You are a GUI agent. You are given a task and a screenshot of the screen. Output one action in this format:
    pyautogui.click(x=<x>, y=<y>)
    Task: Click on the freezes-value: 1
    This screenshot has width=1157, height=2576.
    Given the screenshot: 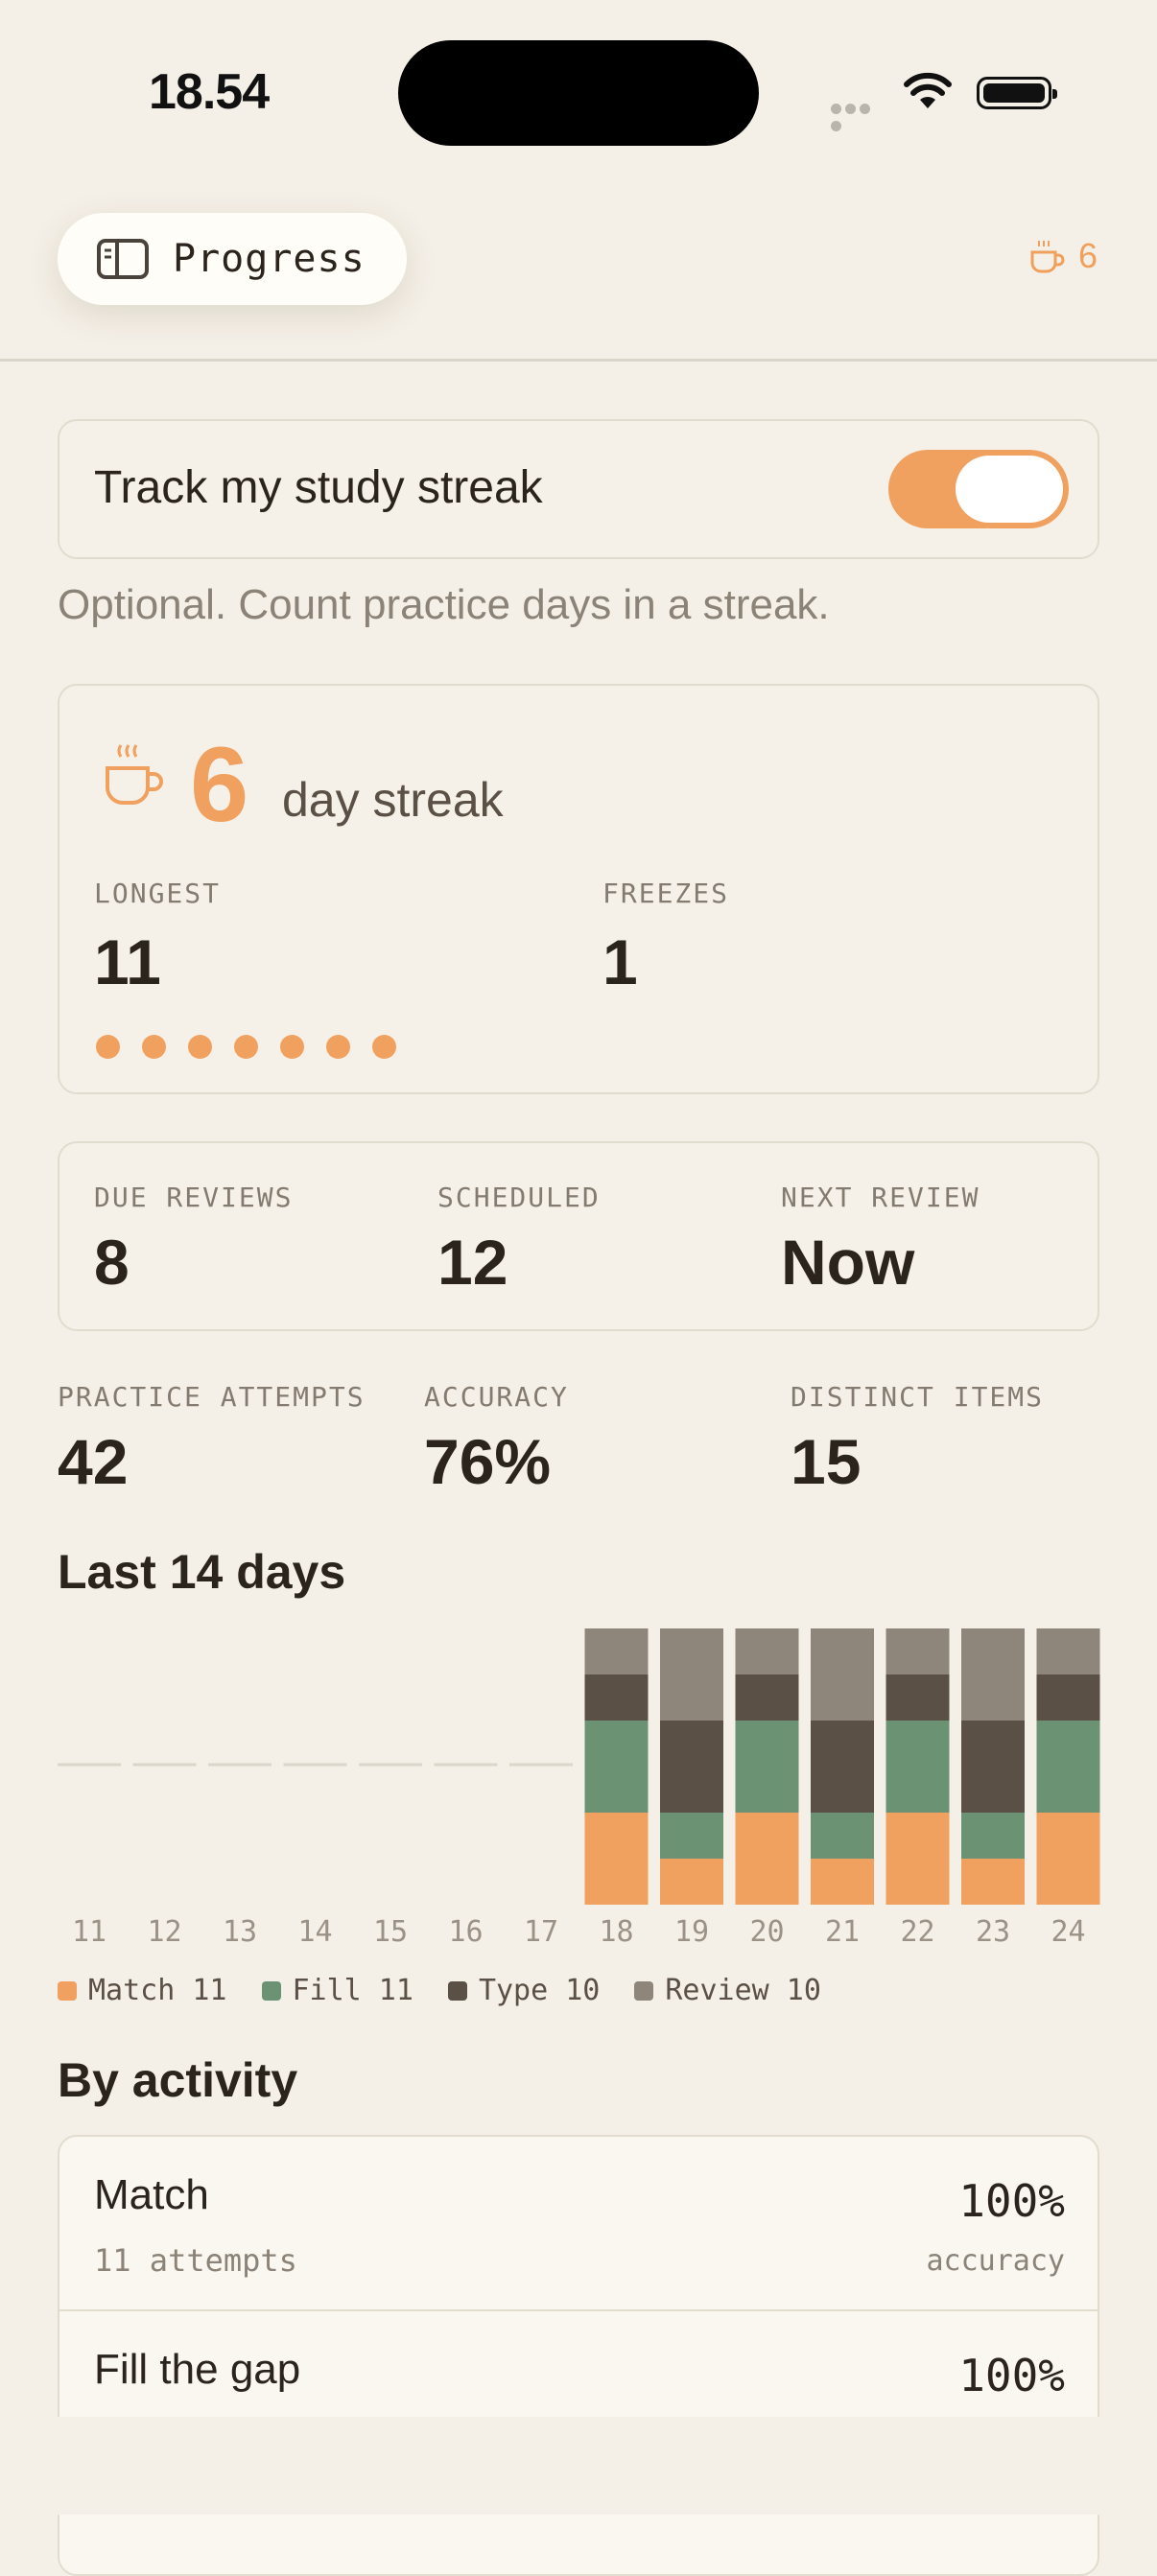 What is the action you would take?
    pyautogui.click(x=620, y=961)
    